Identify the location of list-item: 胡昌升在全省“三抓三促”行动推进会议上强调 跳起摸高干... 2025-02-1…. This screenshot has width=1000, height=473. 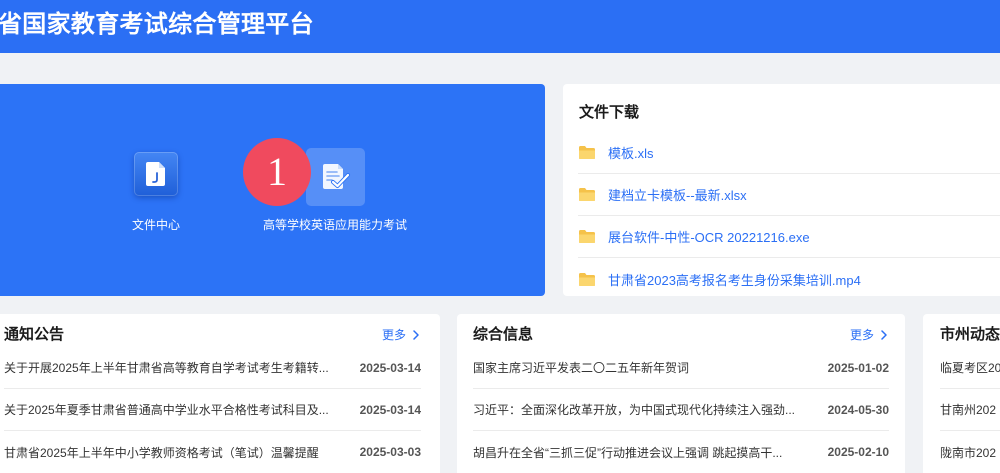
(681, 452).